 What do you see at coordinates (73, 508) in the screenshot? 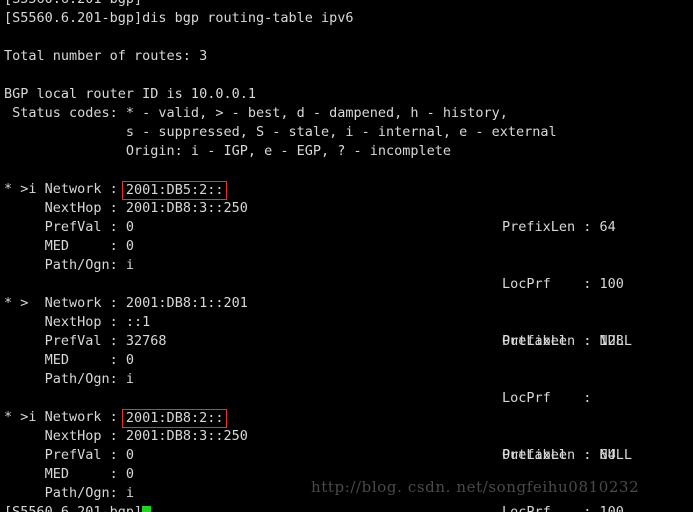
I see `prompt-text: [S5560.6.201-bgp]` at bounding box center [73, 508].